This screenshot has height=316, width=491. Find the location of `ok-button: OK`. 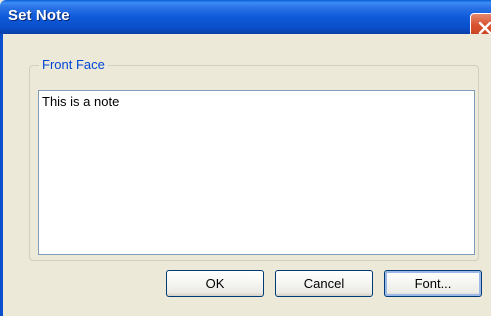

ok-button: OK is located at coordinates (215, 283).